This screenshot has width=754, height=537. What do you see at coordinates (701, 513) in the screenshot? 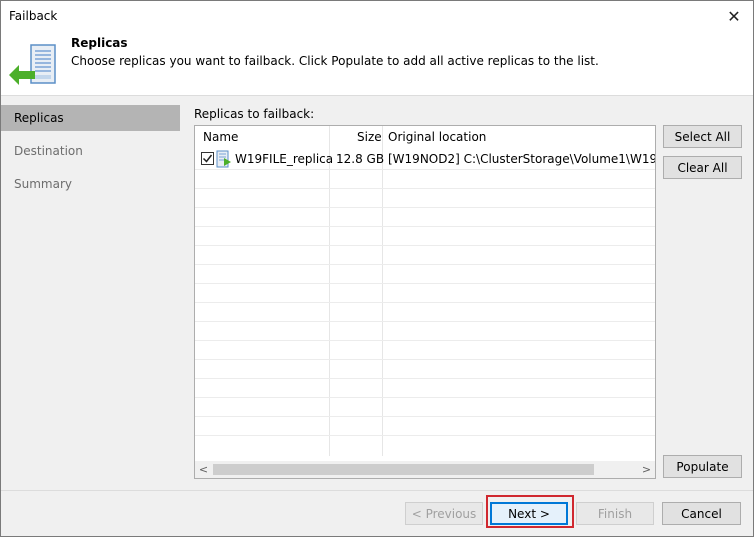
I see `cancel-button: Cancel` at bounding box center [701, 513].